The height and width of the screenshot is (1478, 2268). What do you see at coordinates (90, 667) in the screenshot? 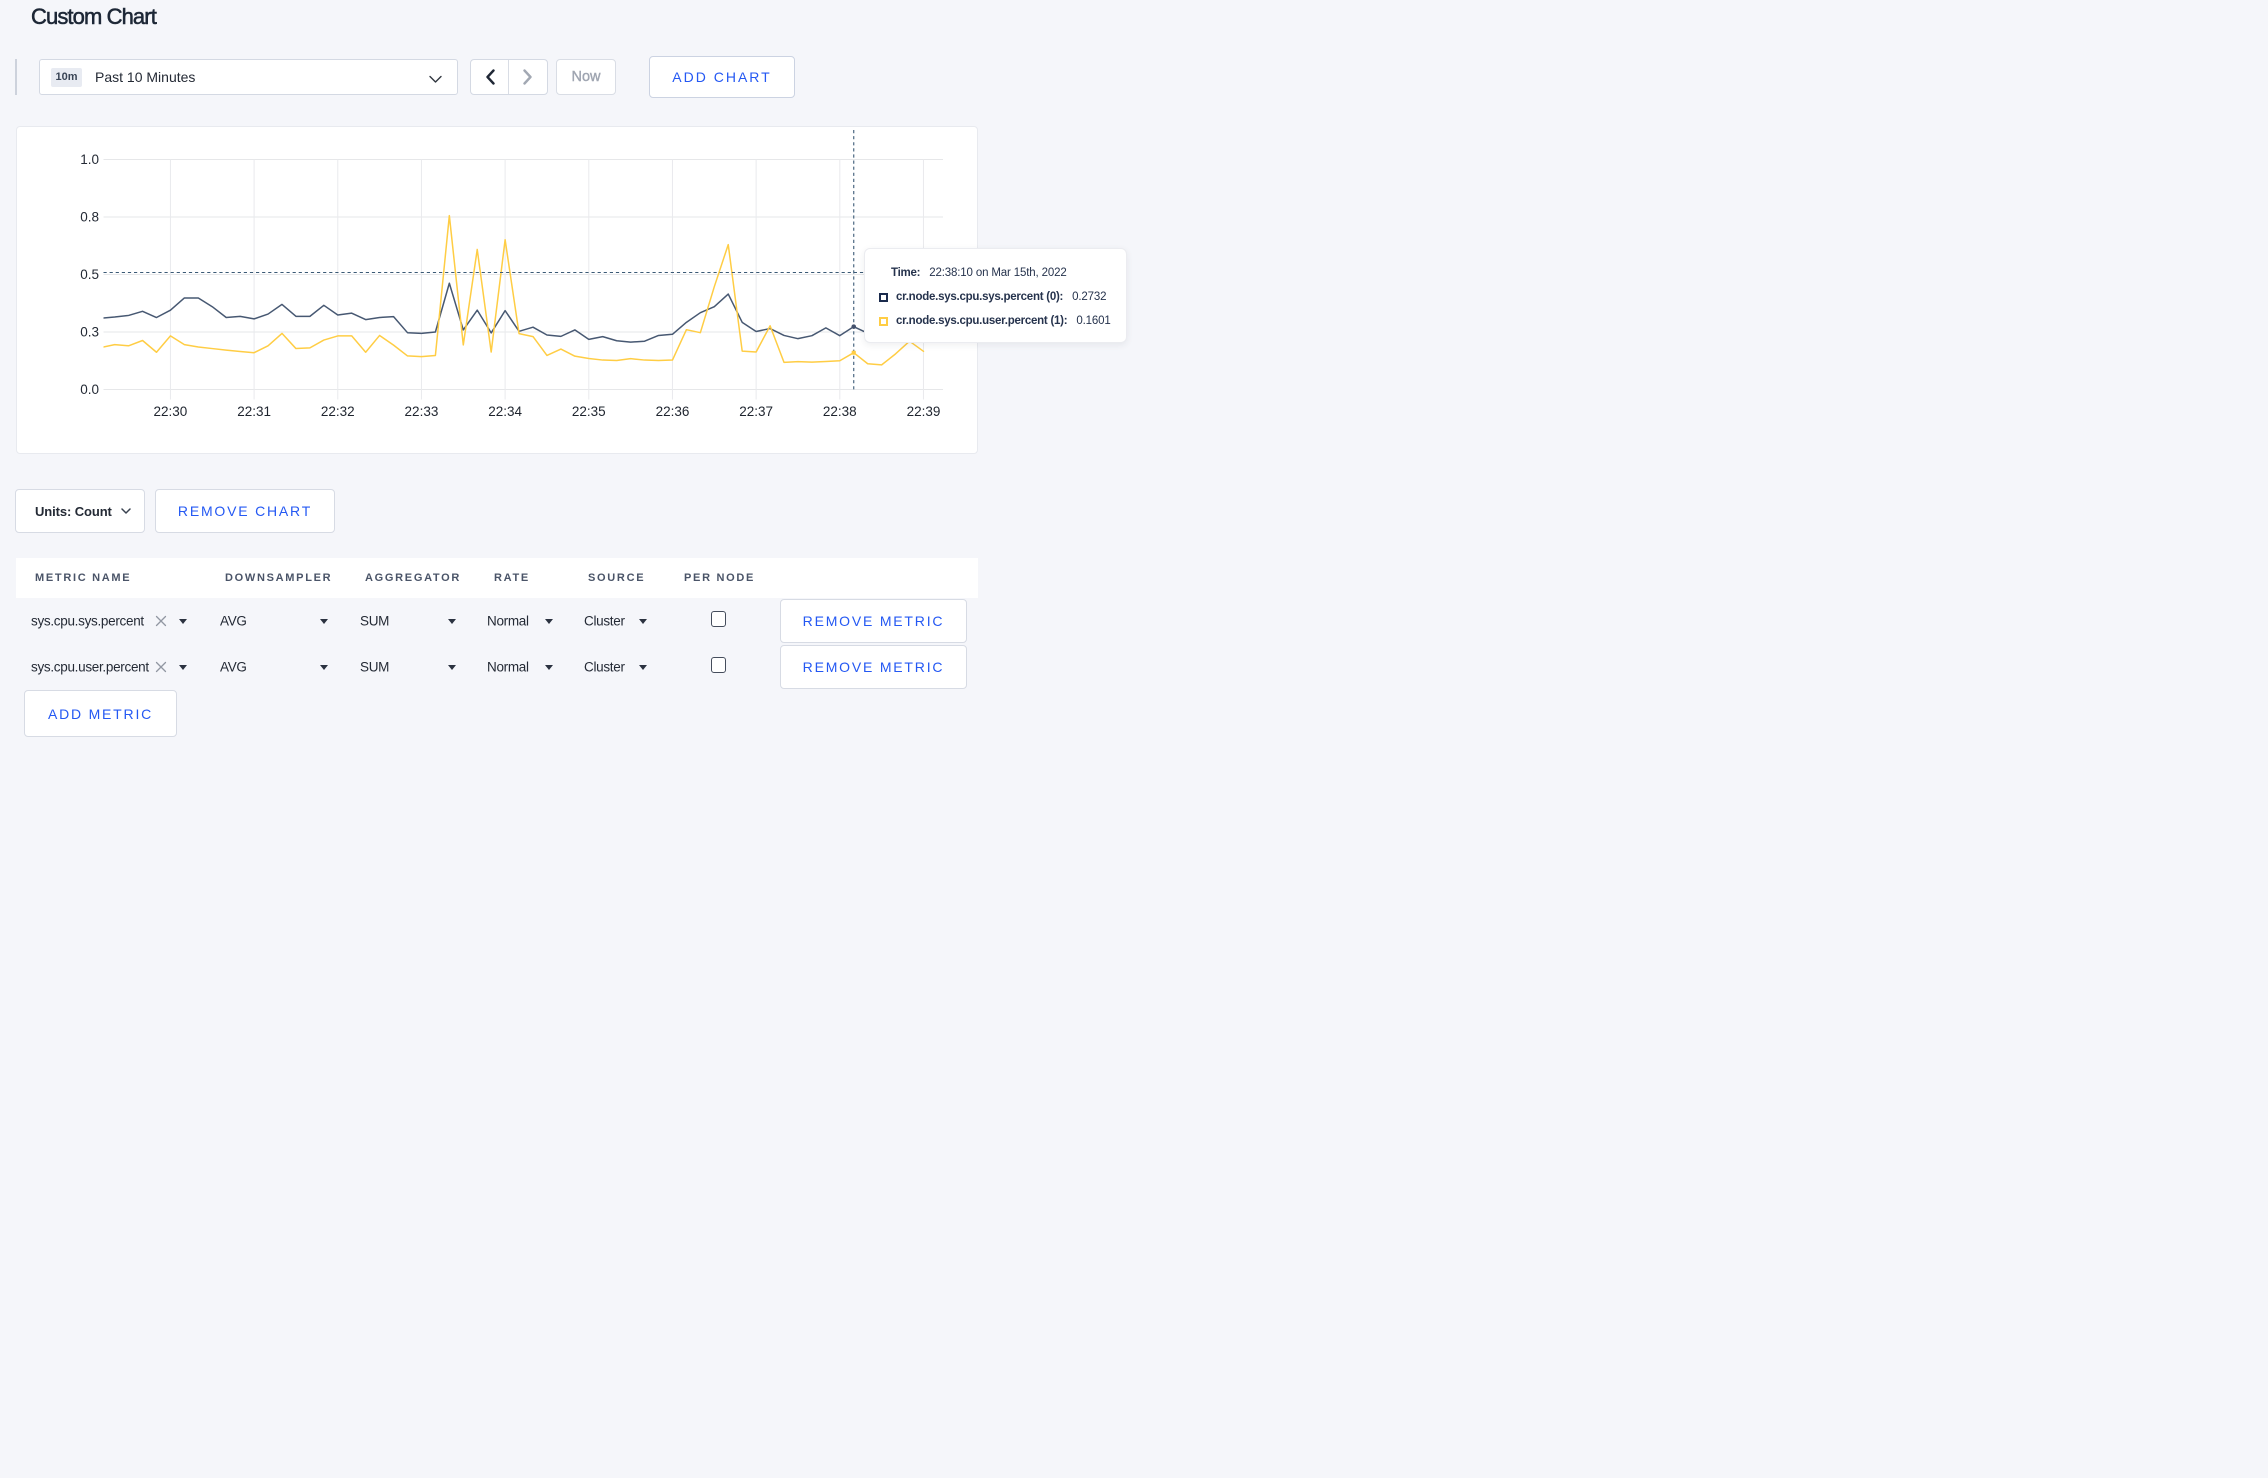
I see `metric-name-value: sys.cpu.user.percent` at bounding box center [90, 667].